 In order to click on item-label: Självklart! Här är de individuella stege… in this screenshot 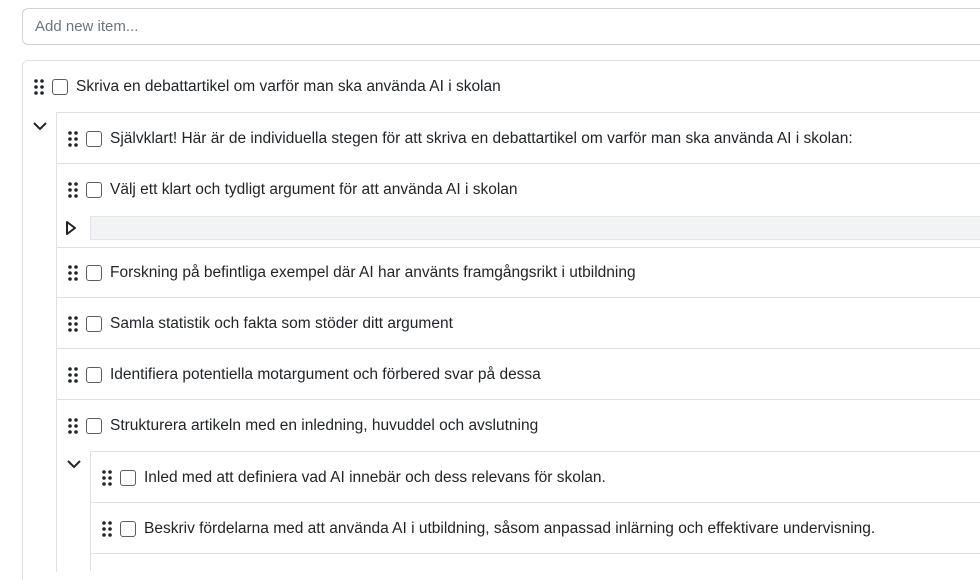, I will do `click(481, 138)`.